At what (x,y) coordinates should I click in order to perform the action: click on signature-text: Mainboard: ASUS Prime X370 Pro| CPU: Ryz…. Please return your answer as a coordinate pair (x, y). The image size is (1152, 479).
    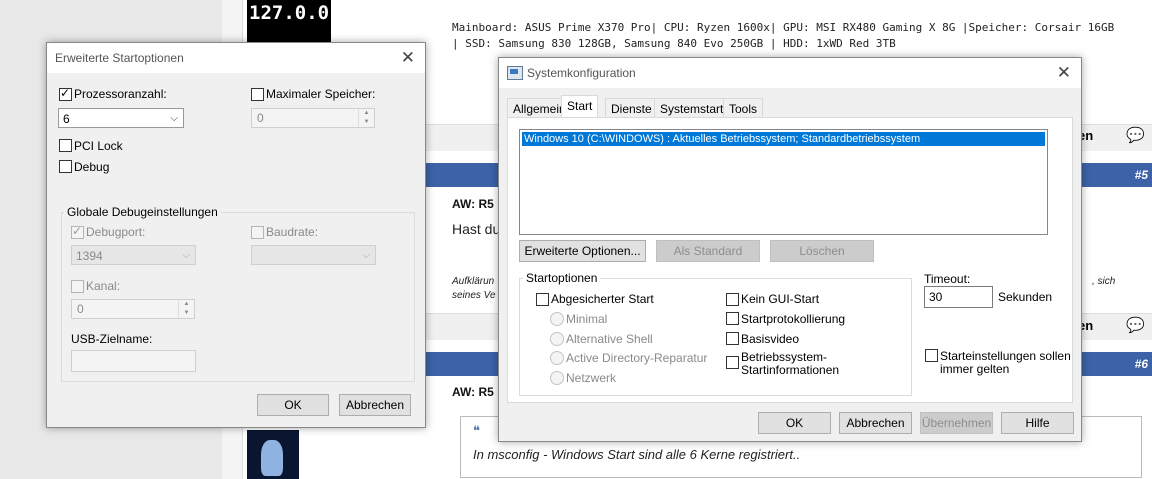
    Looking at the image, I should click on (783, 35).